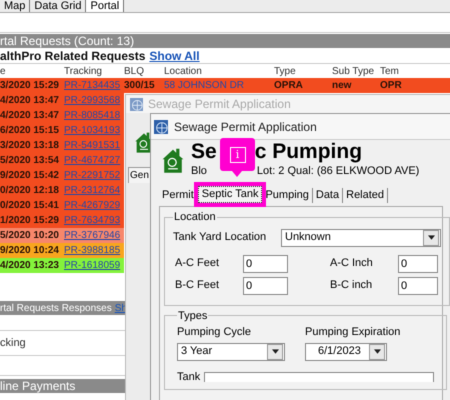 The height and width of the screenshot is (400, 450). What do you see at coordinates (62, 100) in the screenshot?
I see `table-row: 4/2020 13:47 PR-2993568` at bounding box center [62, 100].